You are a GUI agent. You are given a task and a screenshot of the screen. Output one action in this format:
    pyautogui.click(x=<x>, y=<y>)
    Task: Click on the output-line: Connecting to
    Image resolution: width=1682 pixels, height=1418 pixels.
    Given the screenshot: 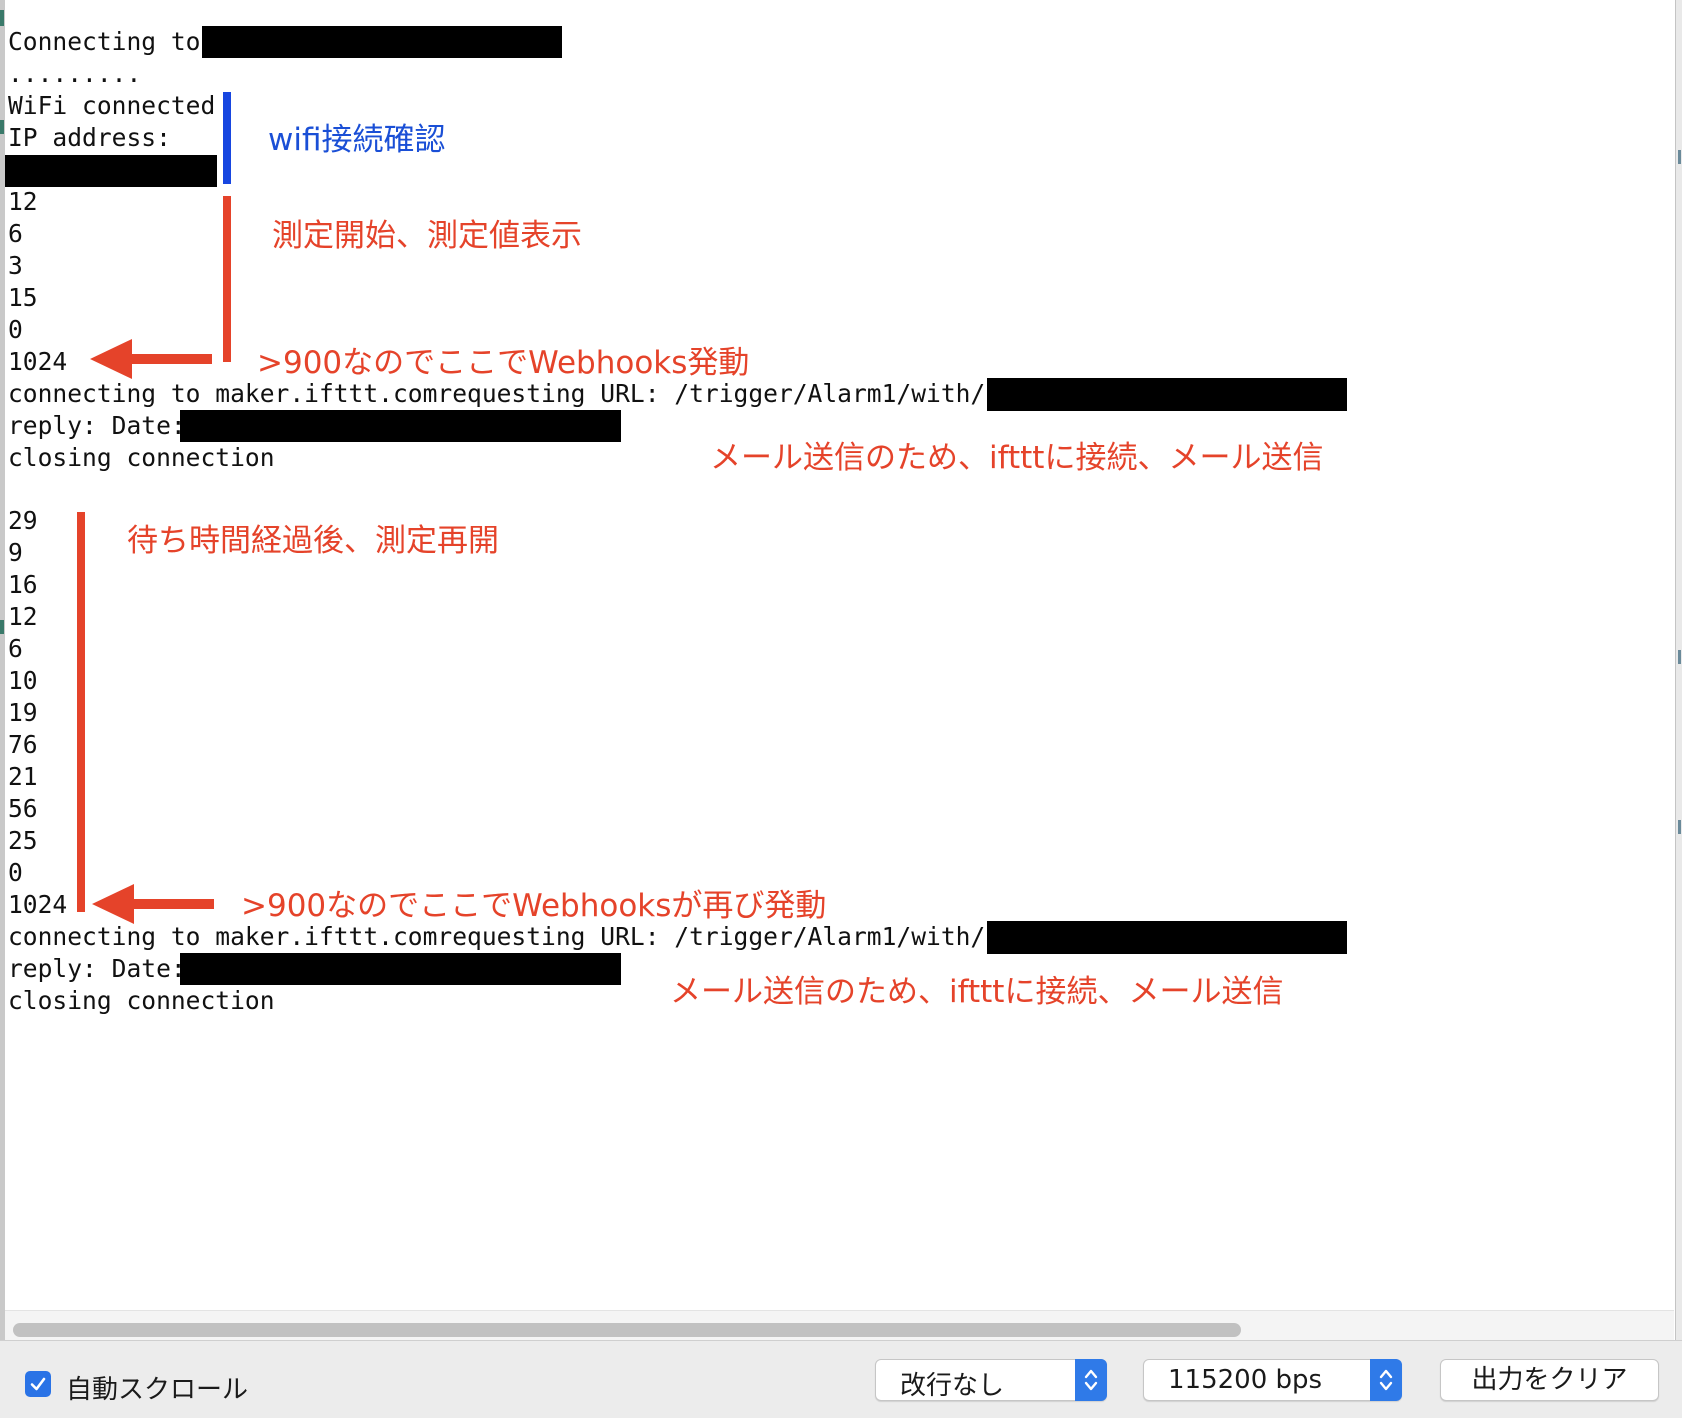 What is the action you would take?
    pyautogui.click(x=104, y=41)
    